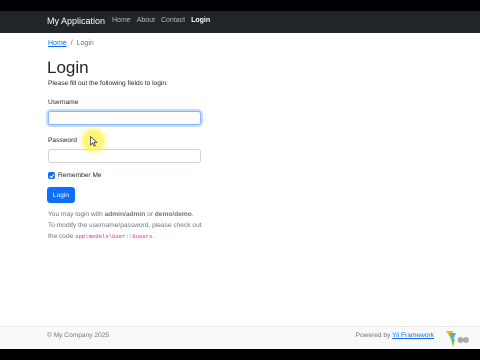 The image size is (480, 360). I want to click on yii-logo-icon, so click(457, 339).